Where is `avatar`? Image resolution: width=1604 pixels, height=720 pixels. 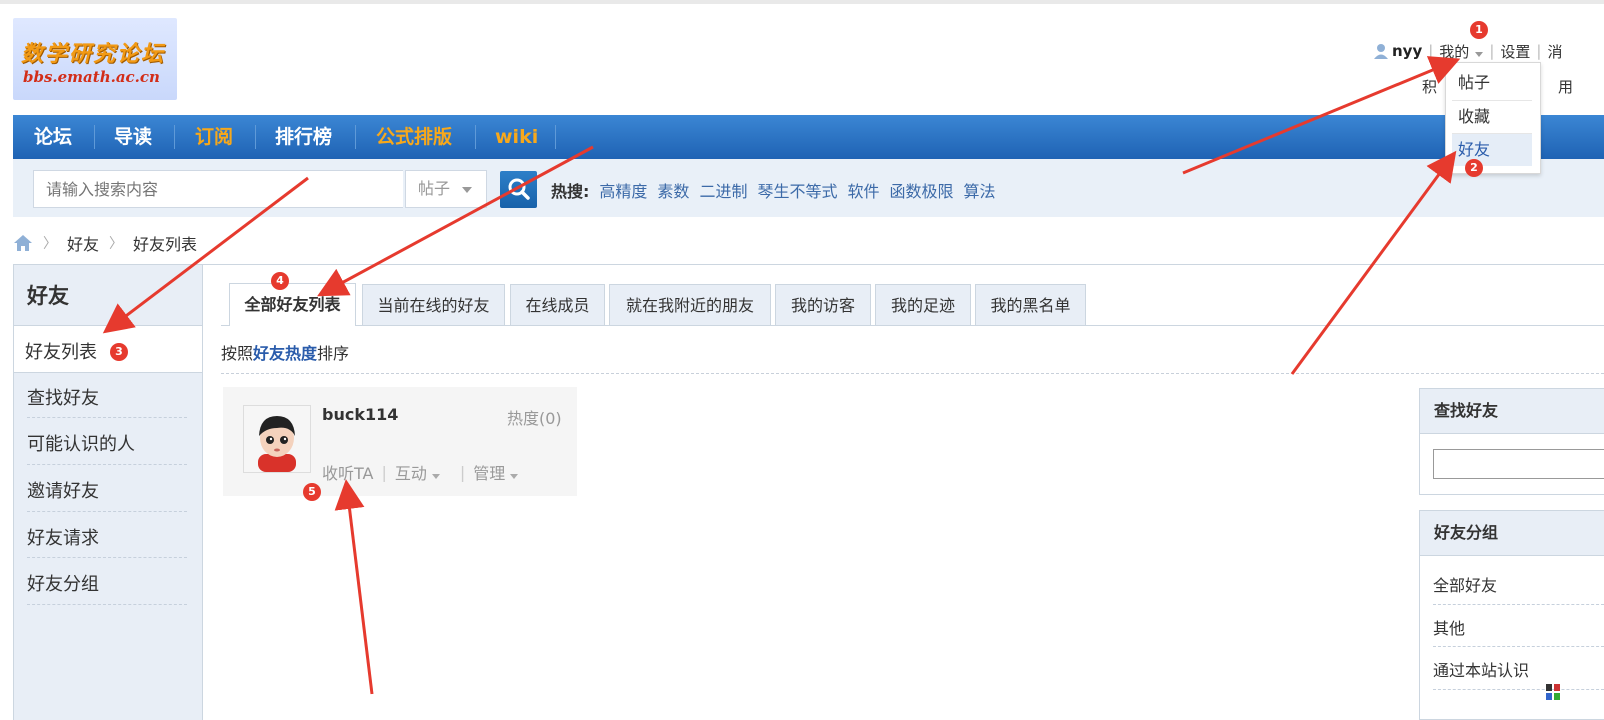 avatar is located at coordinates (277, 439).